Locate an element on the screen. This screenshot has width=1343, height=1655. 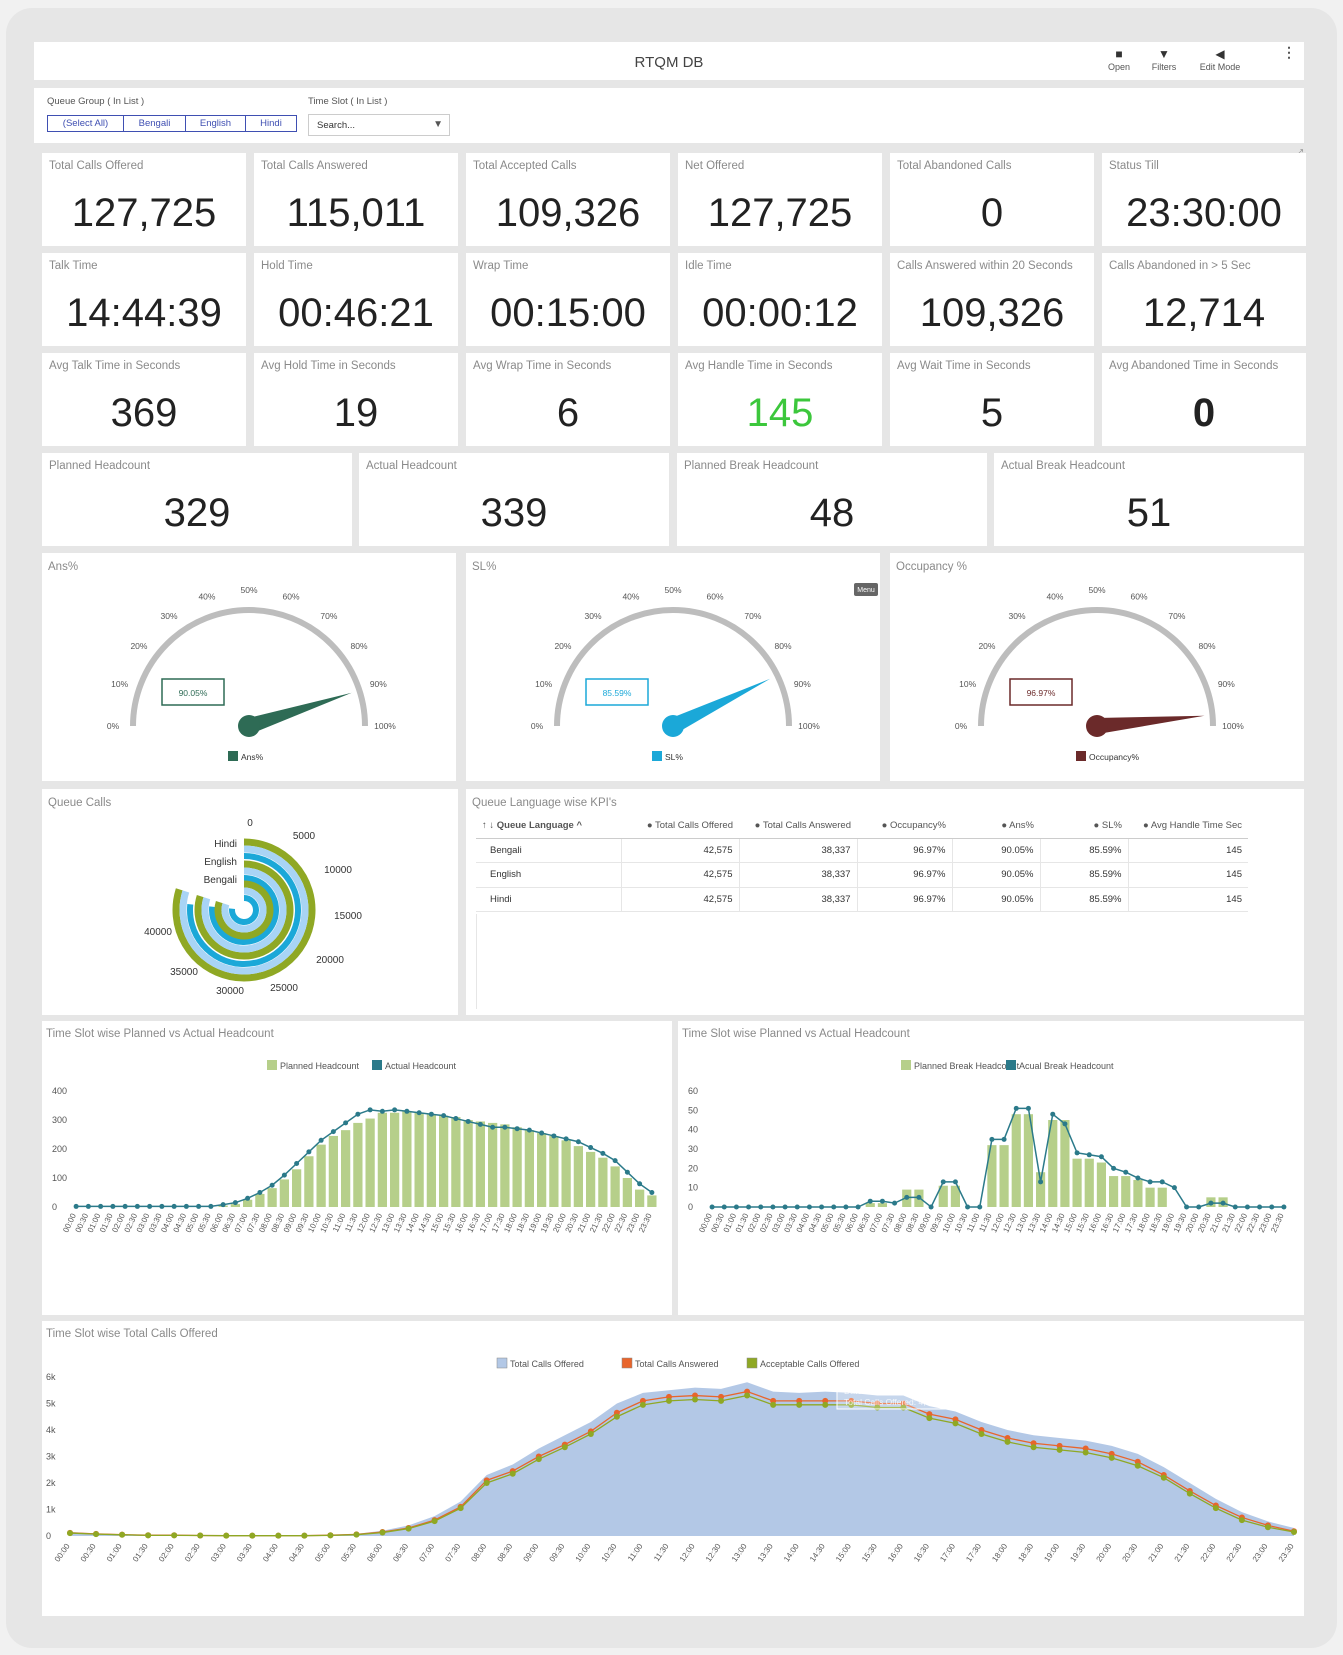
queue-option-select-all: (Select All) is located at coordinates (86, 123).